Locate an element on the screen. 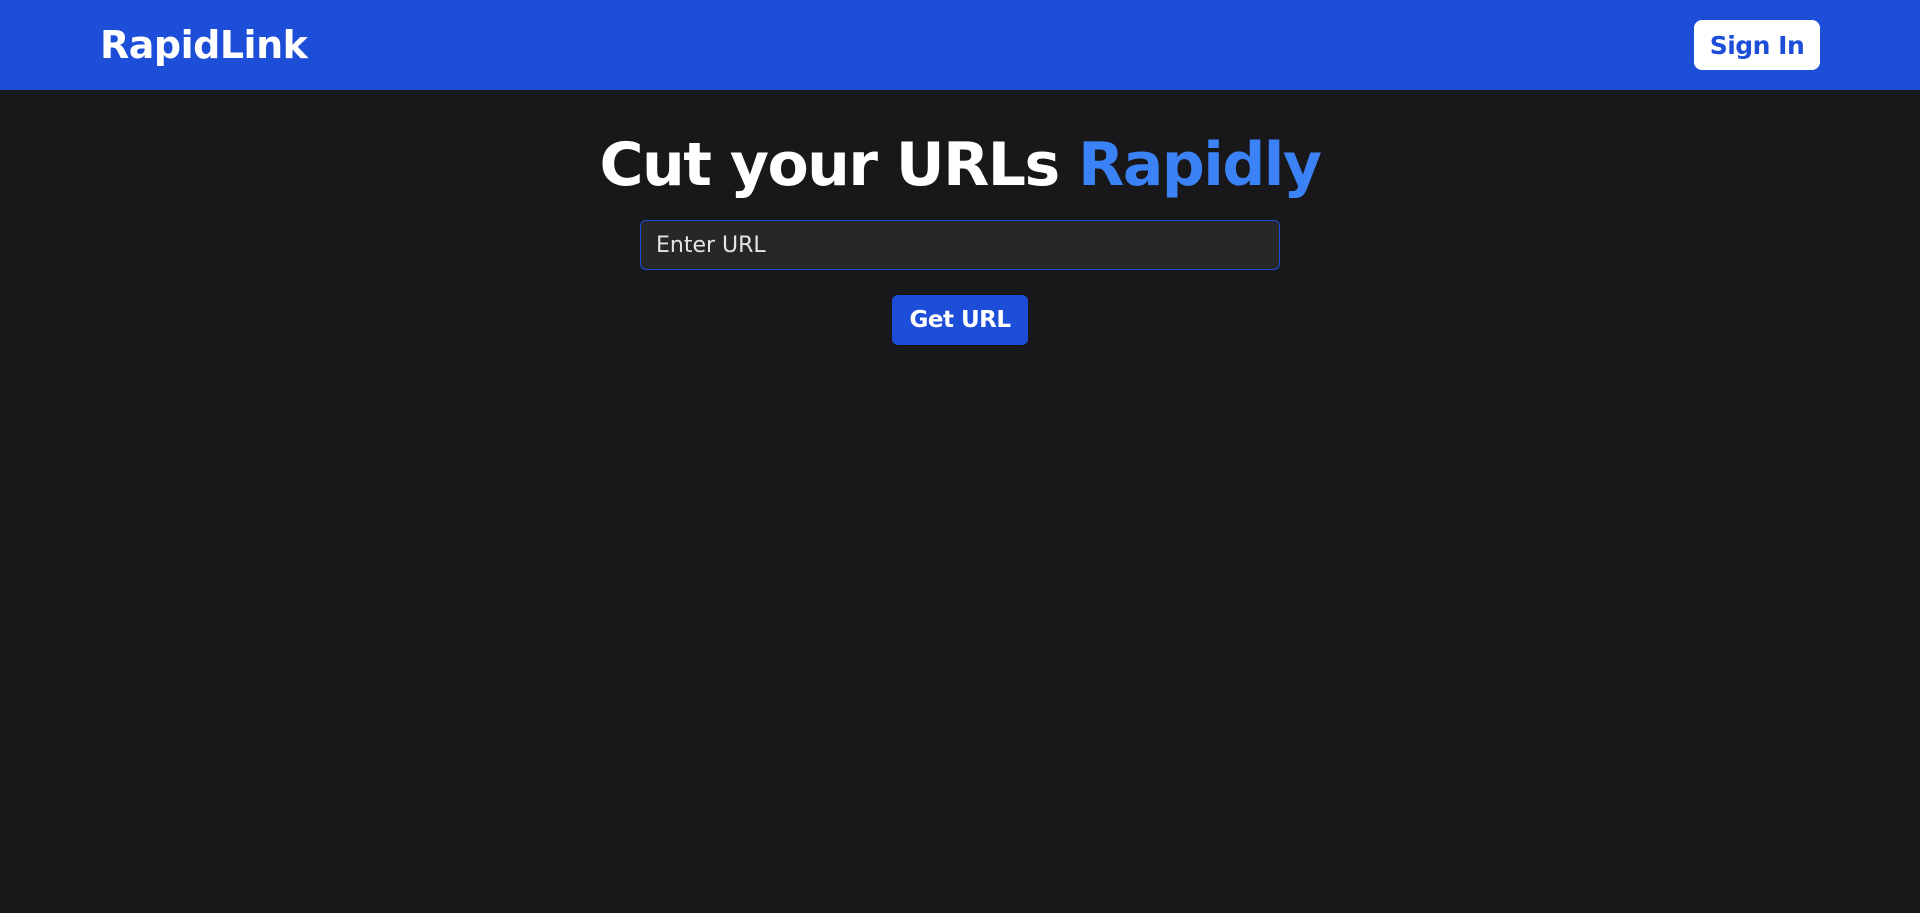 Image resolution: width=1920 pixels, height=913 pixels. get-url-button: Get URL is located at coordinates (960, 320).